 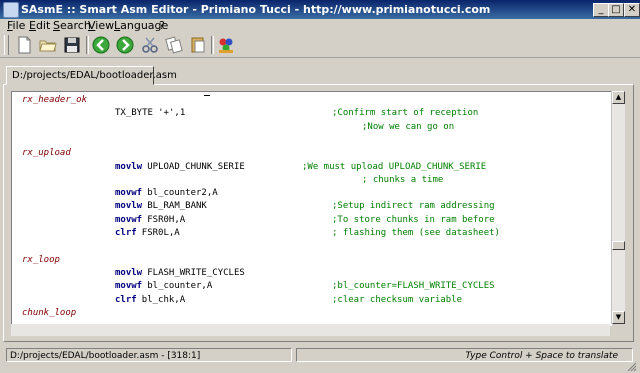 What do you see at coordinates (6, 45) in the screenshot?
I see `toolbar-grip` at bounding box center [6, 45].